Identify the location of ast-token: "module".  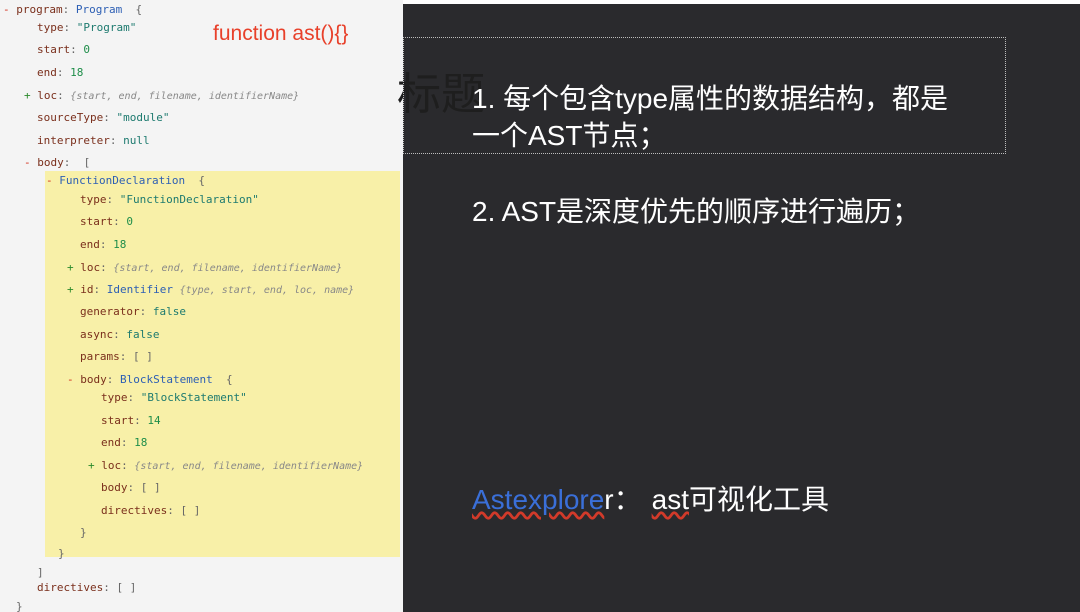
(143, 117).